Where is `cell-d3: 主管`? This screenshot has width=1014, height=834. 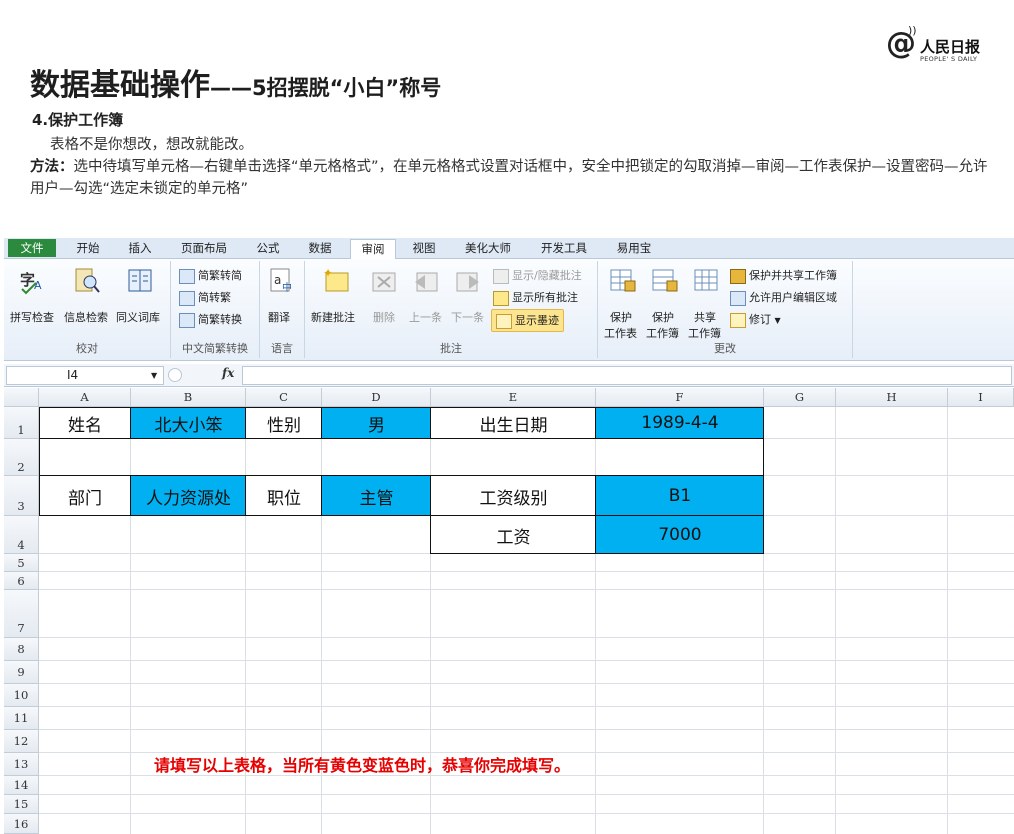
cell-d3: 主管 is located at coordinates (376, 496).